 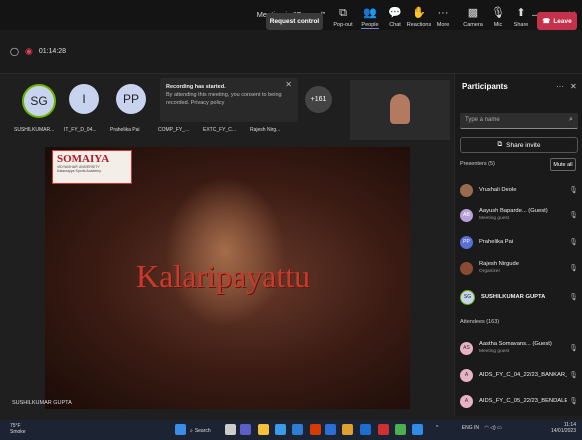 I want to click on chevron-up-icon: ^, so click(x=437, y=428).